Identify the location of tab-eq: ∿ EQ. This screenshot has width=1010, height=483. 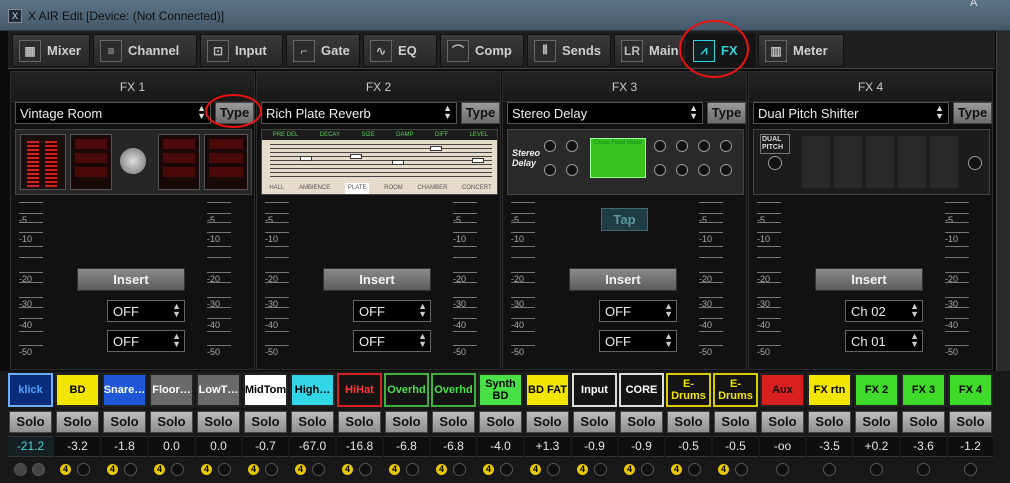
(400, 50).